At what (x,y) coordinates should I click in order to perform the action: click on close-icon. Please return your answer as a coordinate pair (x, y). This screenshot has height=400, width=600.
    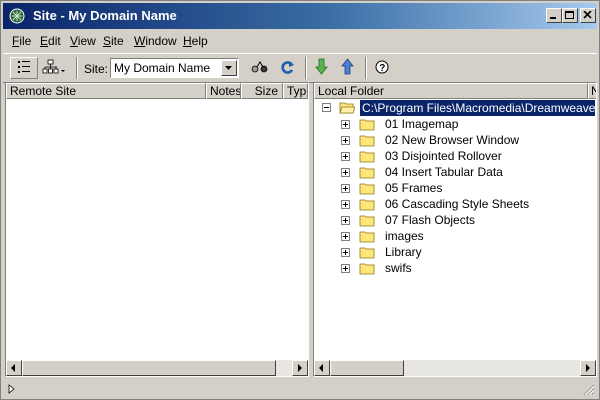
    Looking at the image, I should click on (587, 15).